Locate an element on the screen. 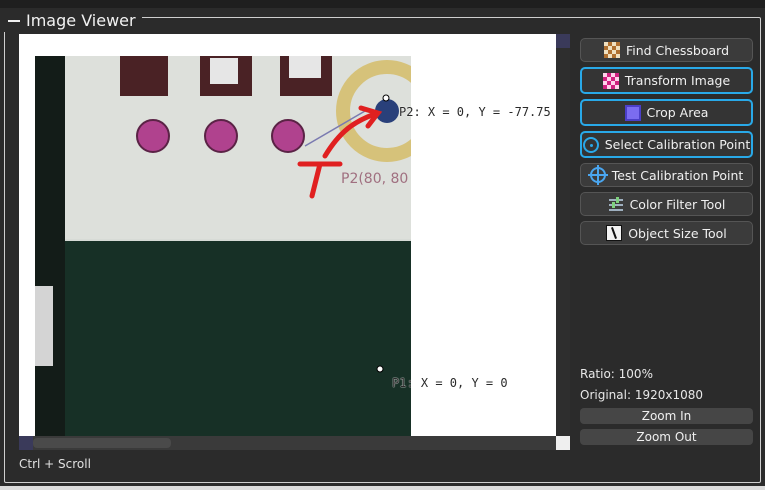 The width and height of the screenshot is (765, 490). p1-coordinate-label: P1: X = 0, Y = 0 is located at coordinates (450, 383).